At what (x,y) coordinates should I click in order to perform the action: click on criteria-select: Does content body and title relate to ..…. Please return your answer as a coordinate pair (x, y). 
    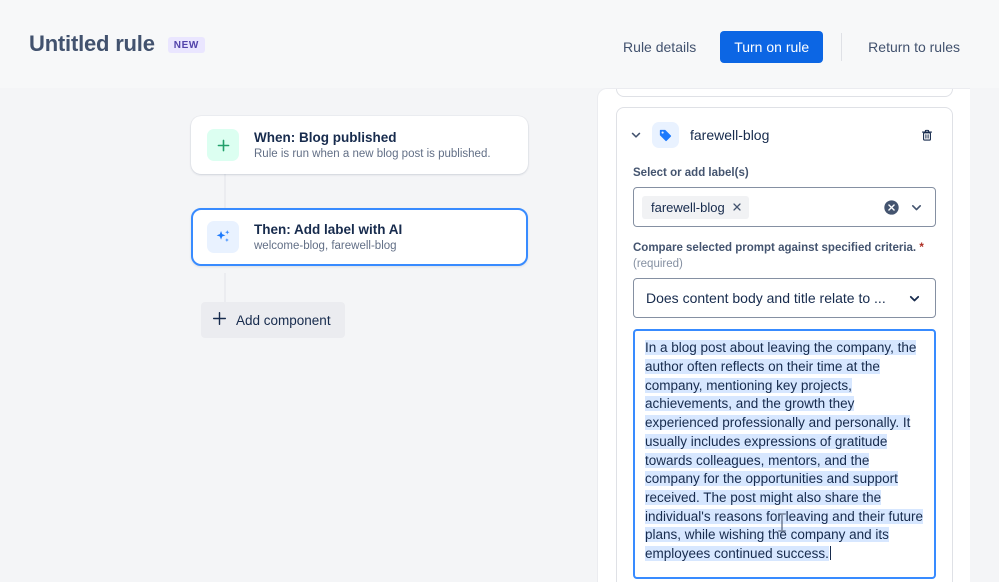
    Looking at the image, I should click on (784, 298).